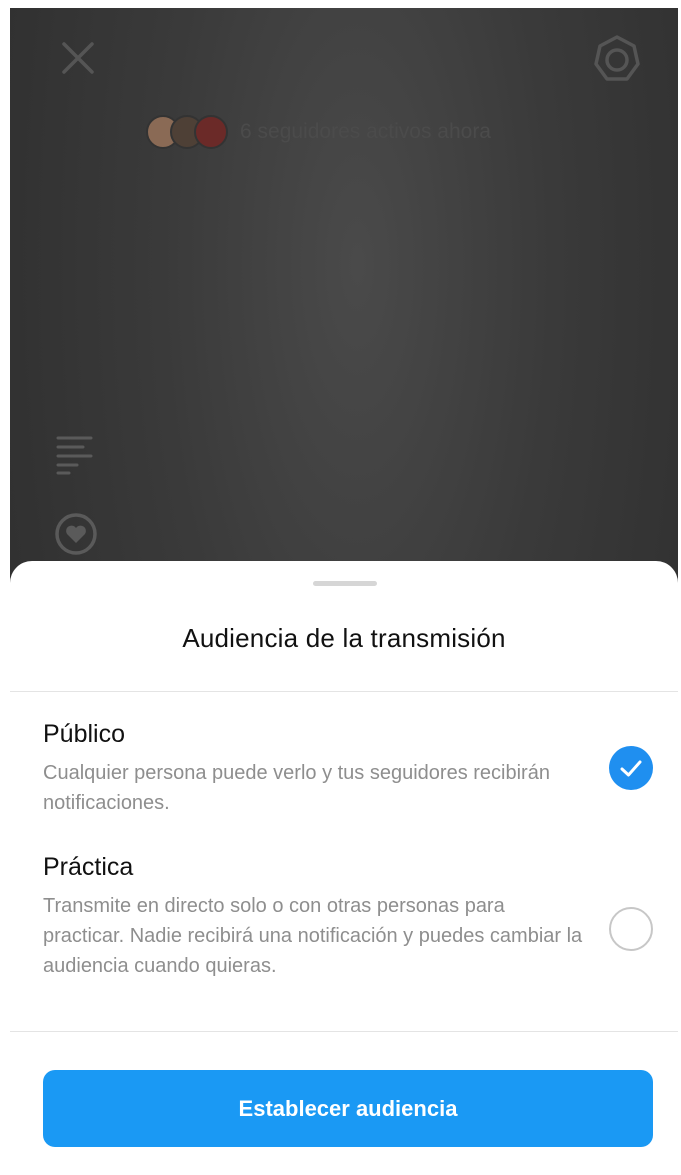  I want to click on gear-icon, so click(617, 59).